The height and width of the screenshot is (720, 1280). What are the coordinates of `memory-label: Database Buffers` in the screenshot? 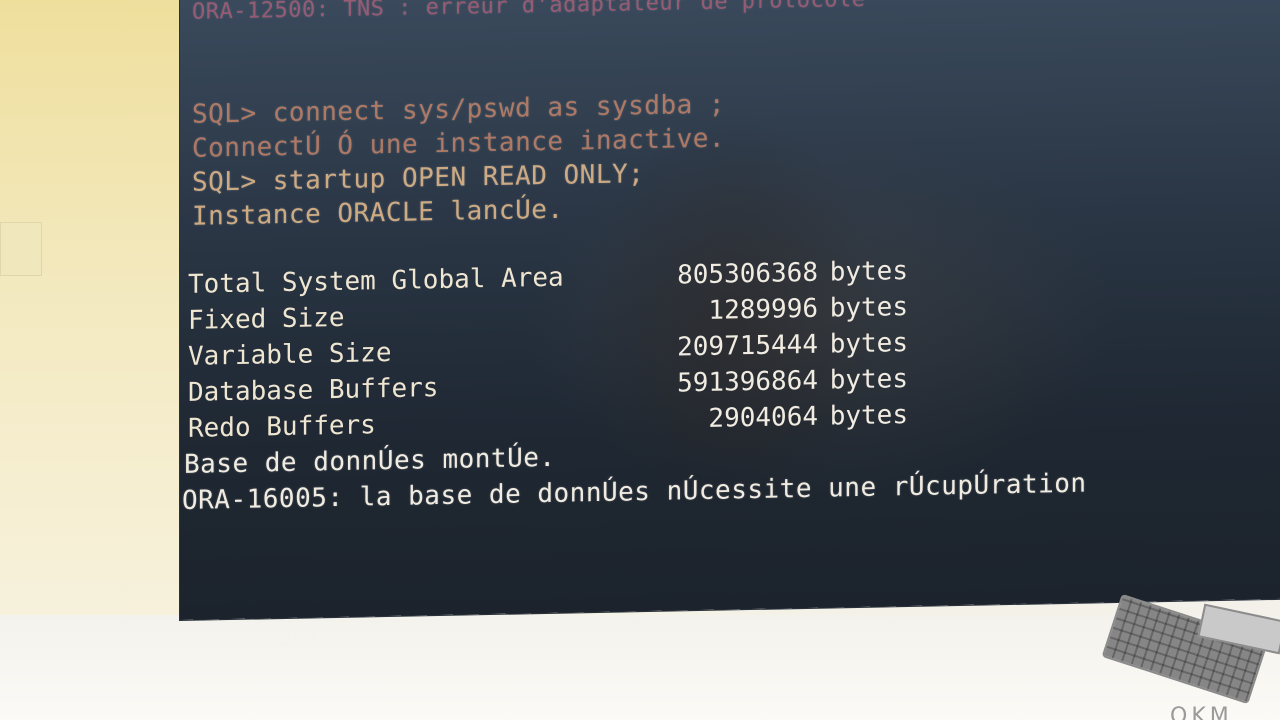 It's located at (313, 390).